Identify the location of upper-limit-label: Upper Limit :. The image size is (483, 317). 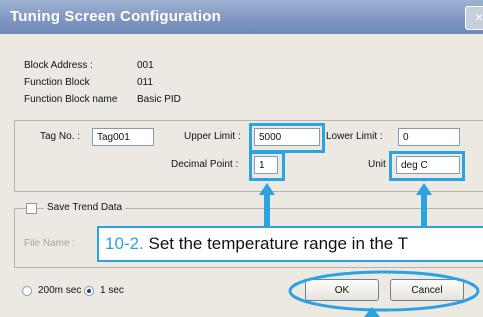
(212, 136).